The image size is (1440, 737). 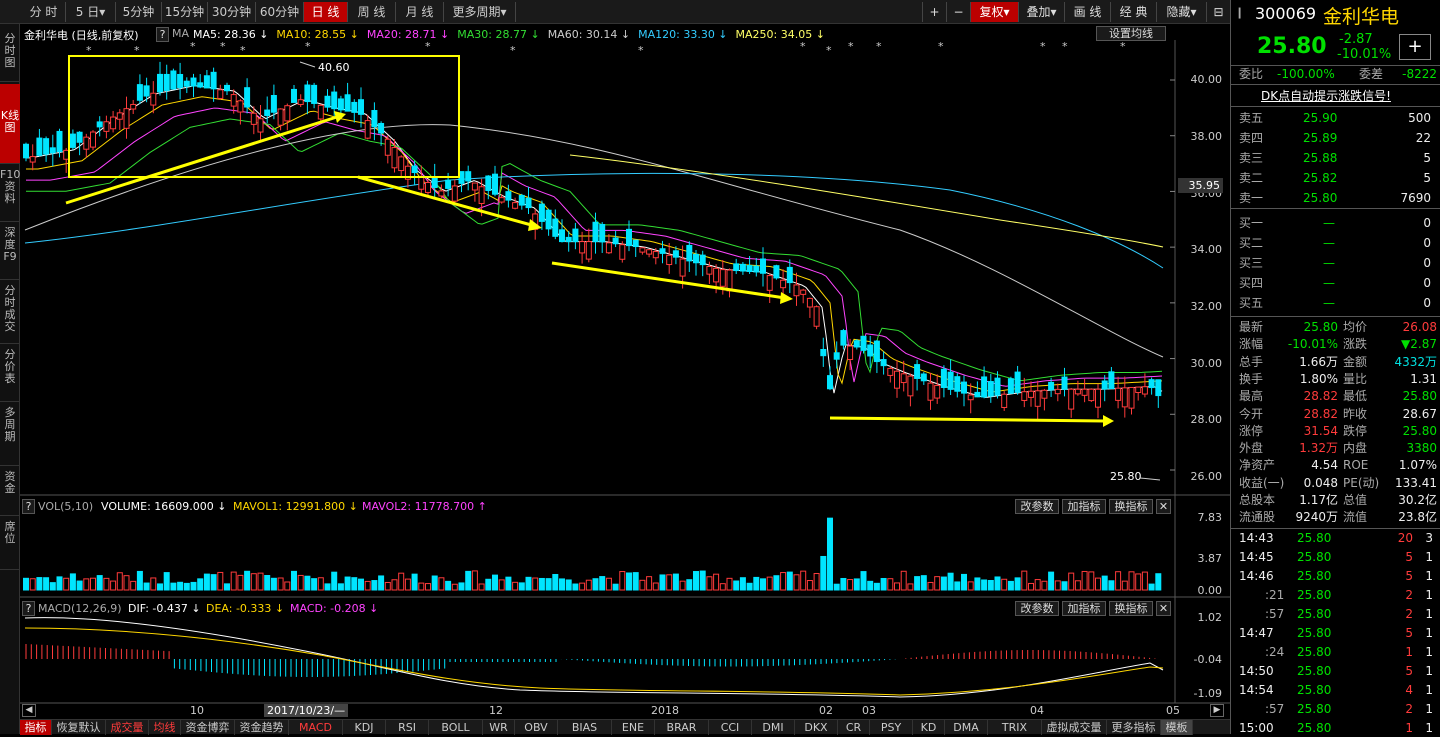 What do you see at coordinates (633, 727) in the screenshot?
I see `indicator-tab-13: ENE` at bounding box center [633, 727].